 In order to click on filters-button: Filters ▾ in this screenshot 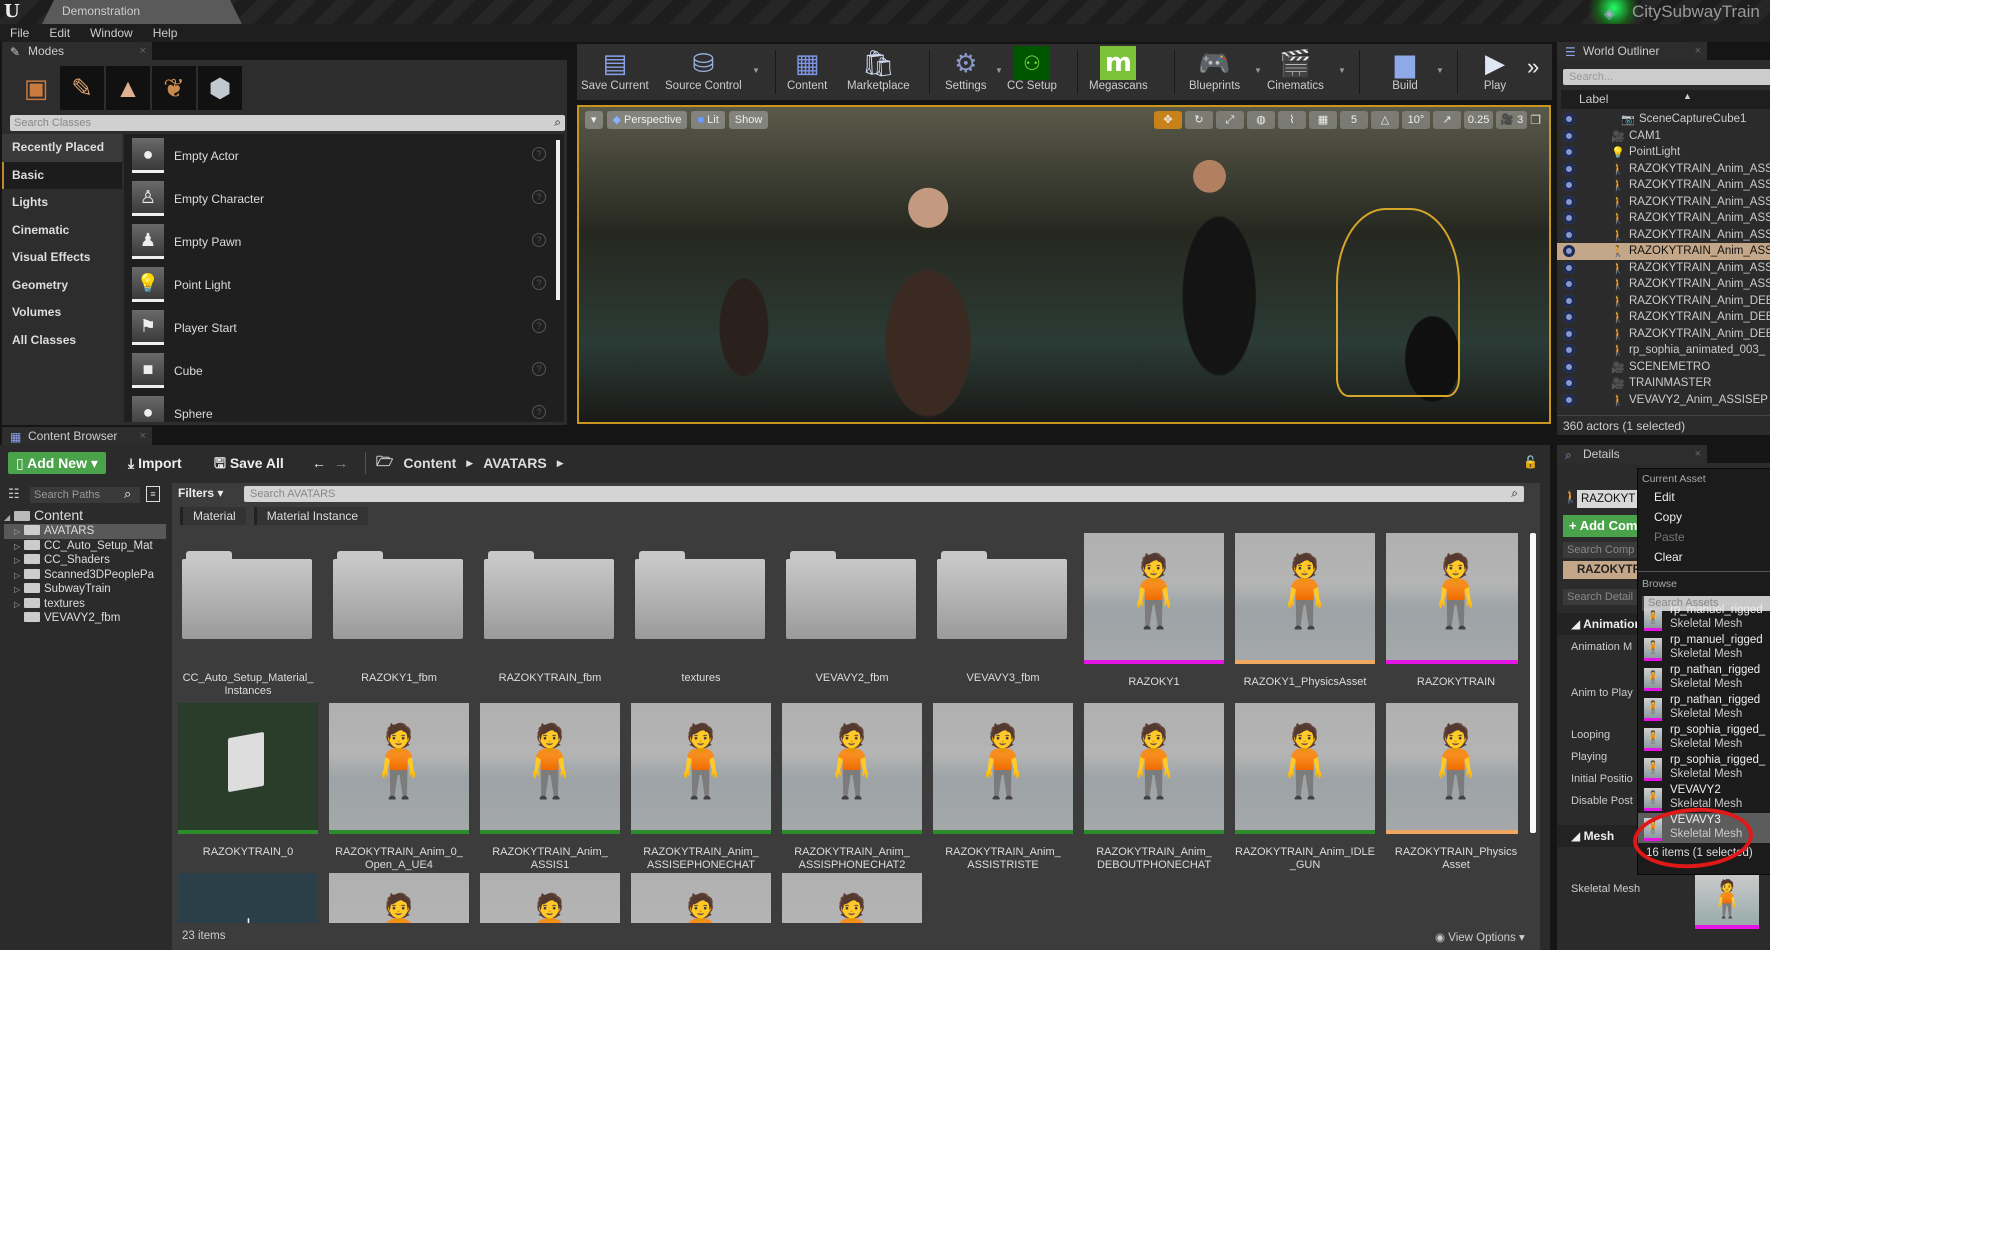, I will do `click(200, 493)`.